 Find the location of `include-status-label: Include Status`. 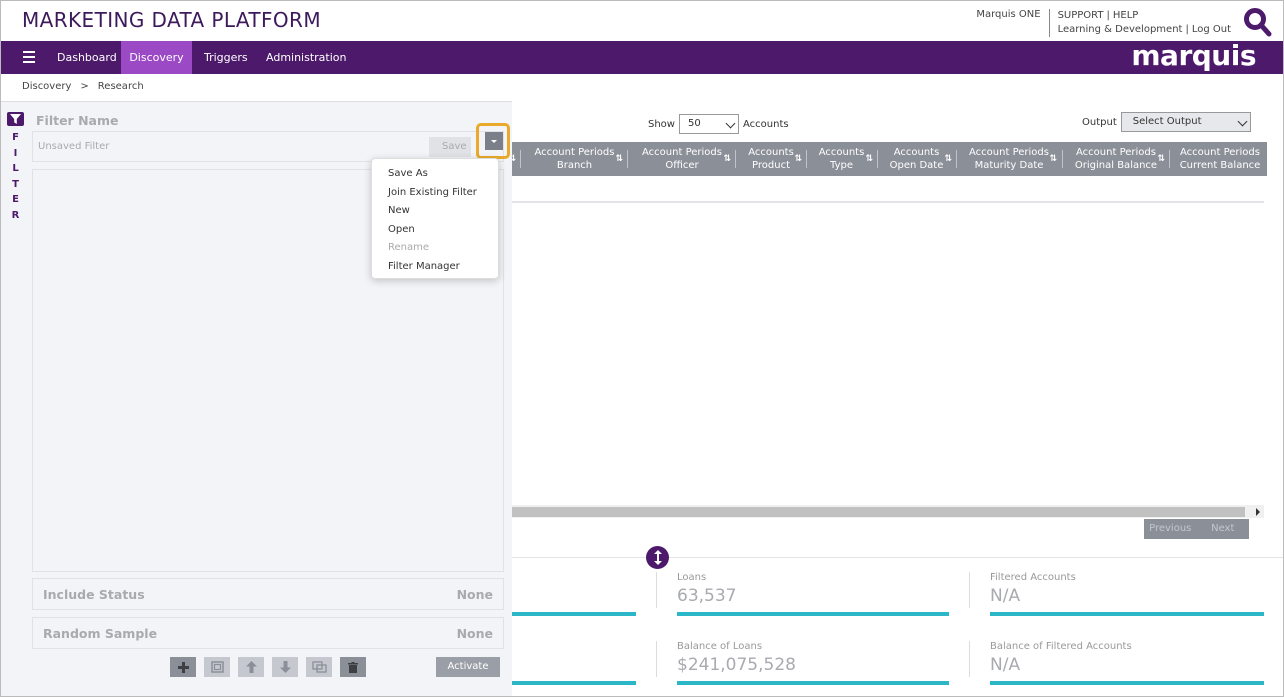

include-status-label: Include Status is located at coordinates (94, 594).